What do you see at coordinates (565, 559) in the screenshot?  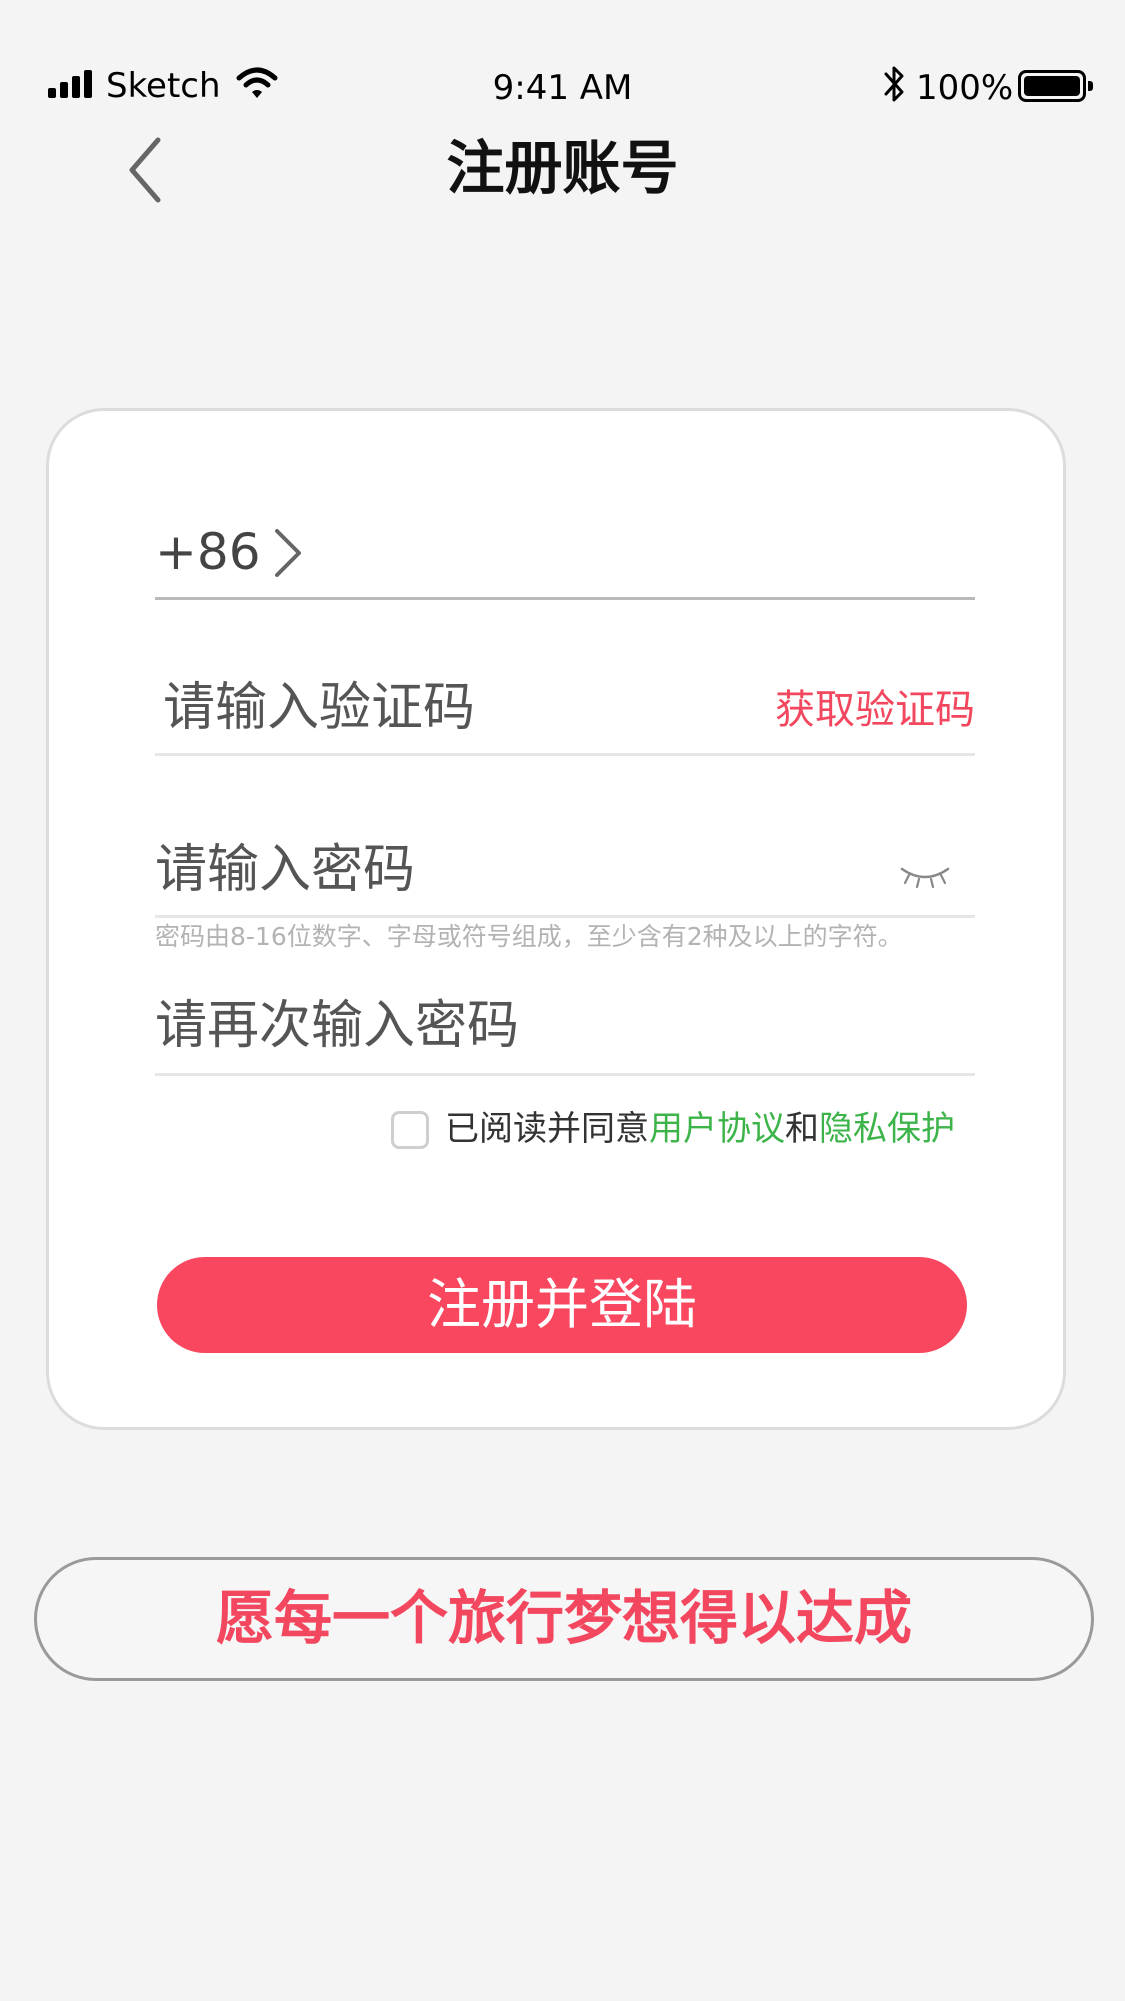 I see `phone-field: +86` at bounding box center [565, 559].